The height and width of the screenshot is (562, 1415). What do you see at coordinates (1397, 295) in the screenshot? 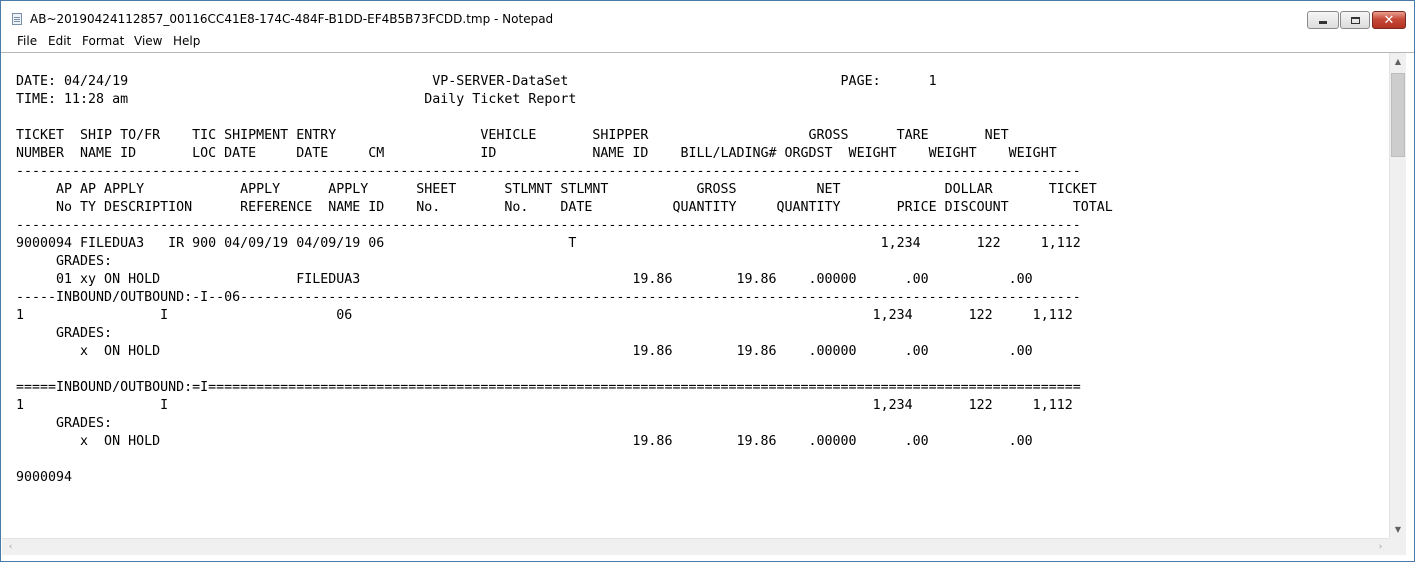
I see `vertical-scrollbar: ▲ ▼` at bounding box center [1397, 295].